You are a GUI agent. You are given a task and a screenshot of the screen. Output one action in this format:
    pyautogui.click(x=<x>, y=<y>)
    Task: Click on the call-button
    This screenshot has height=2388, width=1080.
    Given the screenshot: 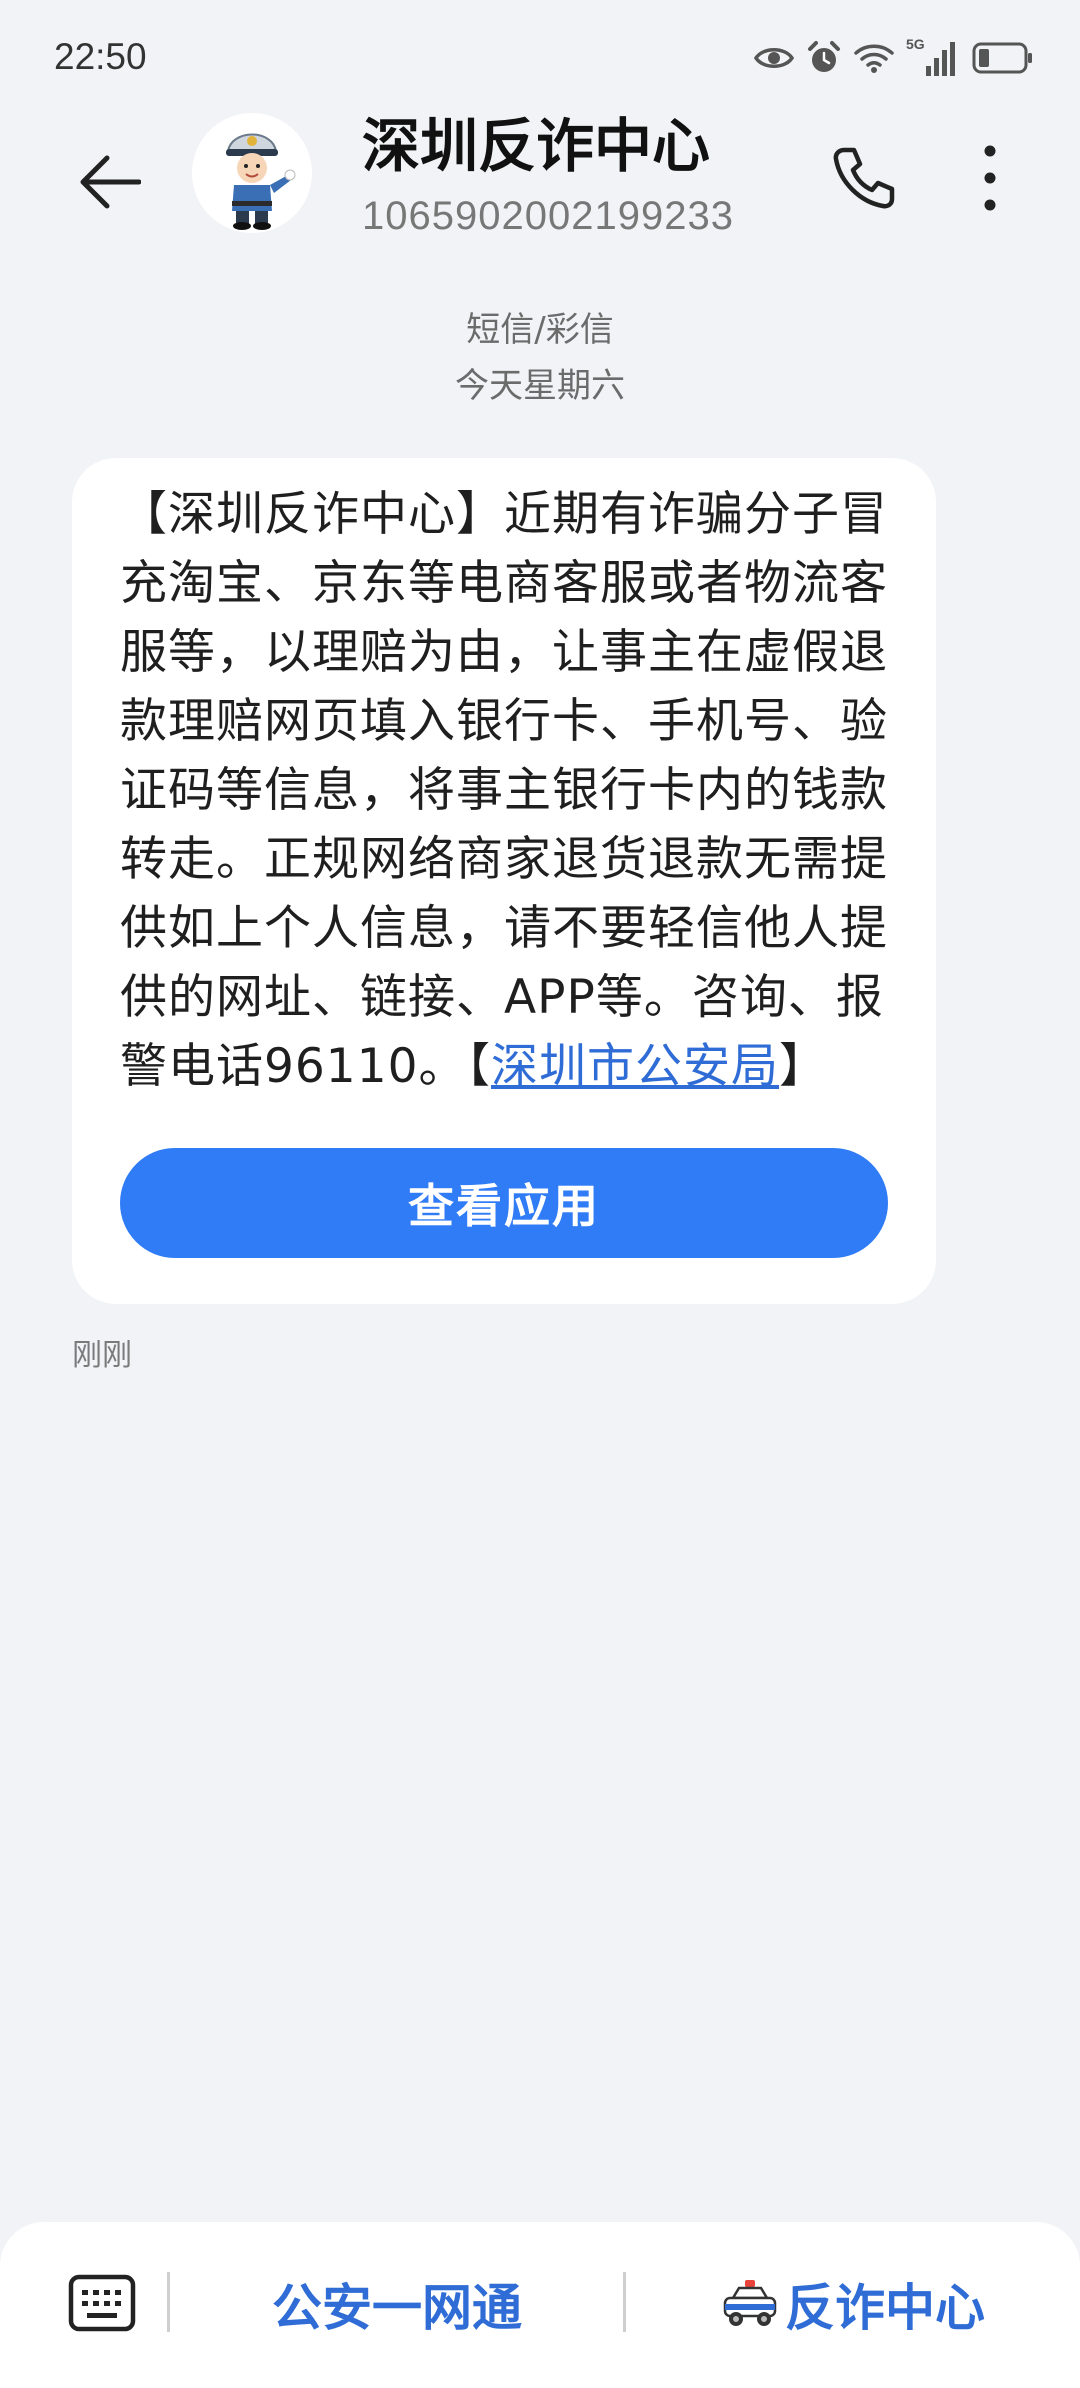 What is the action you would take?
    pyautogui.click(x=864, y=178)
    